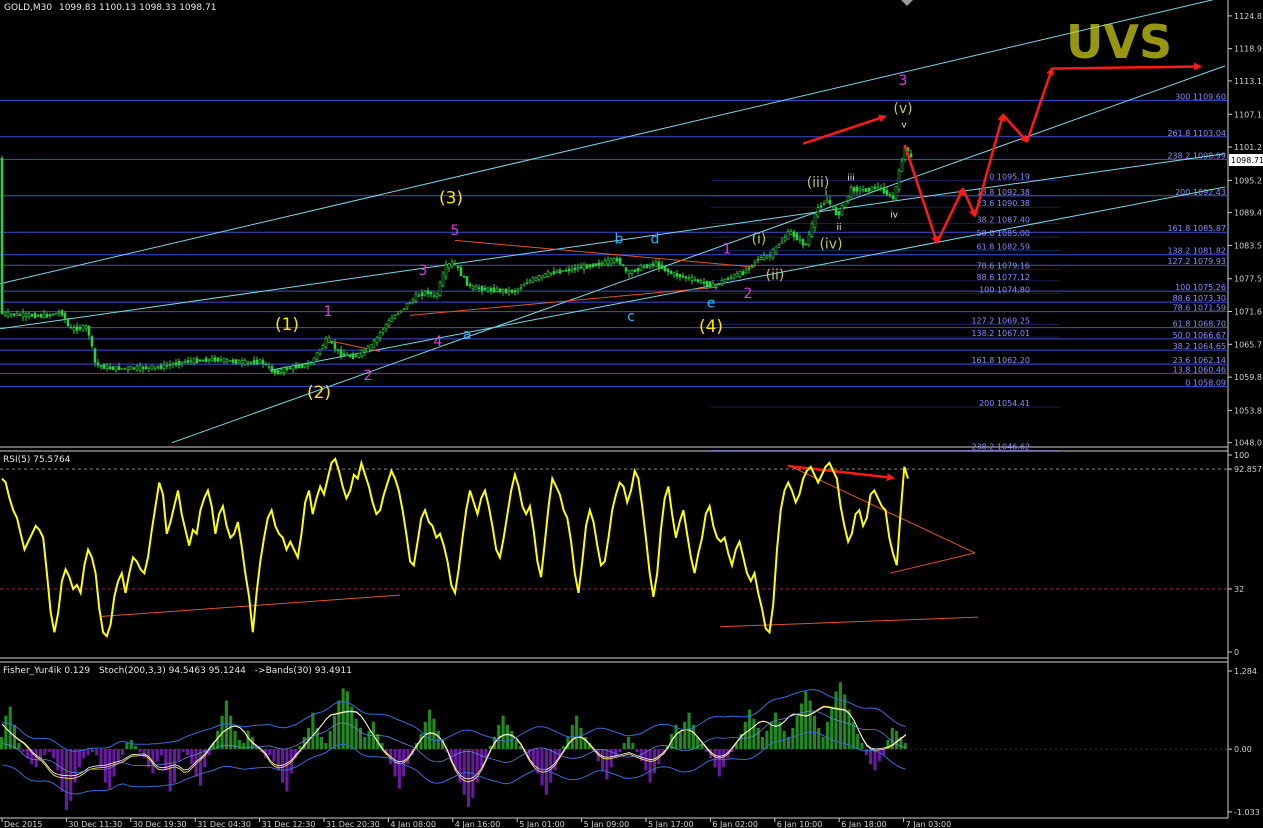 Image resolution: width=1263 pixels, height=828 pixels. Describe the element at coordinates (1000, 333) in the screenshot. I see `fib-level-label: 138.2 1067.01` at that location.